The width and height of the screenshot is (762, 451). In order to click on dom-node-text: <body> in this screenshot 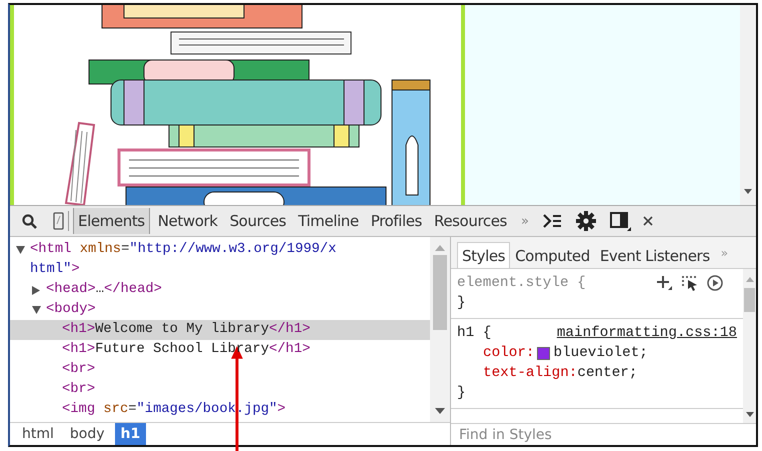, I will do `click(71, 310)`.